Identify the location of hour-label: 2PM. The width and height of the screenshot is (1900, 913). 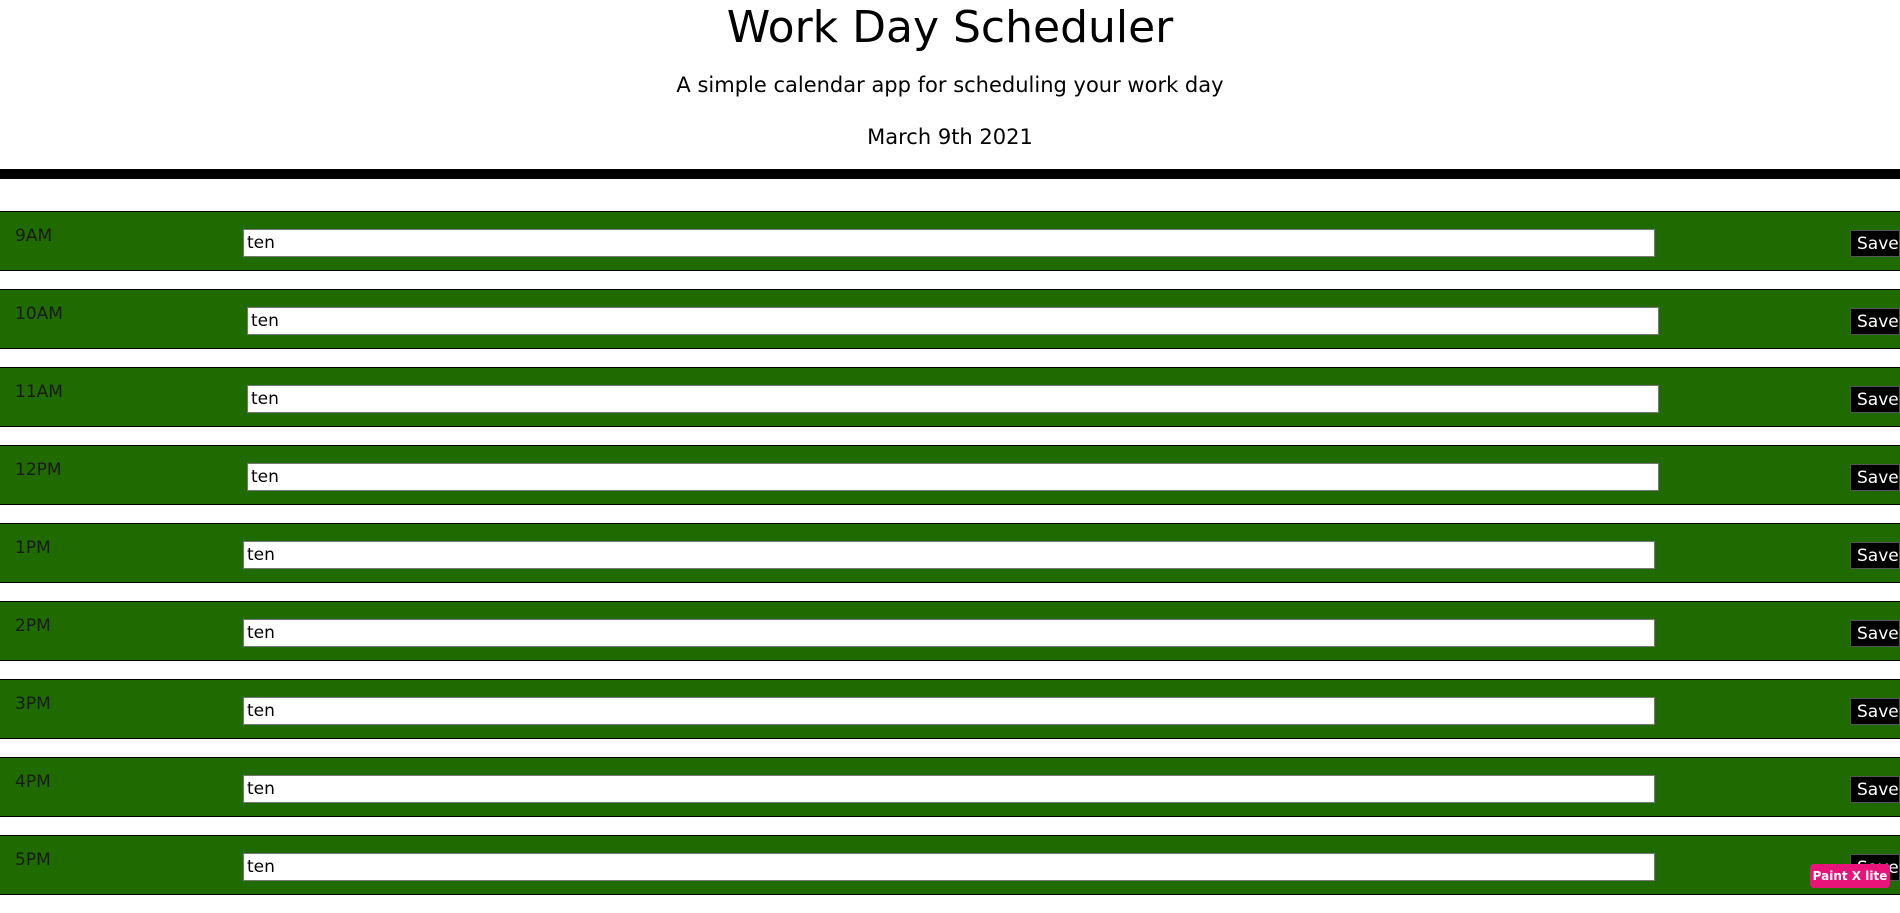
(33, 626).